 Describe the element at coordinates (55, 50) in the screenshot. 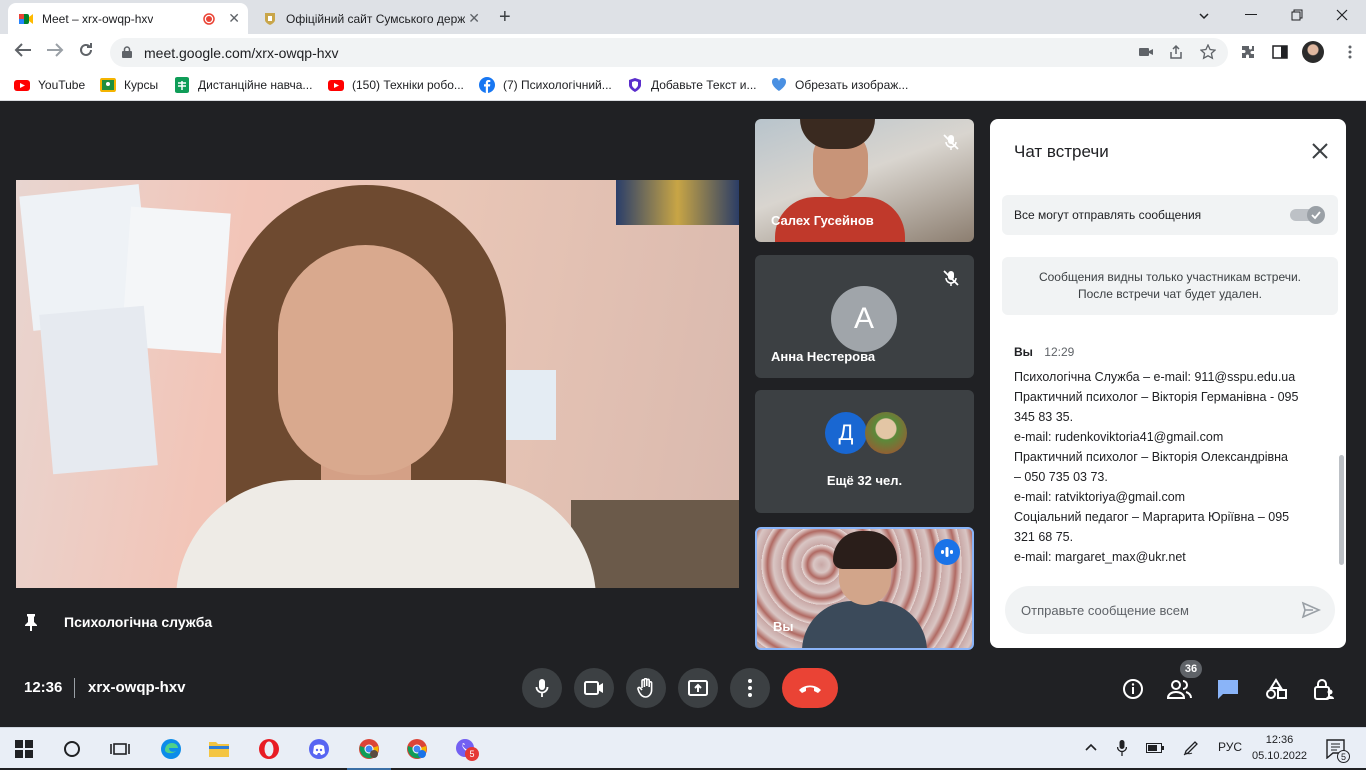

I see `forward-icon` at that location.